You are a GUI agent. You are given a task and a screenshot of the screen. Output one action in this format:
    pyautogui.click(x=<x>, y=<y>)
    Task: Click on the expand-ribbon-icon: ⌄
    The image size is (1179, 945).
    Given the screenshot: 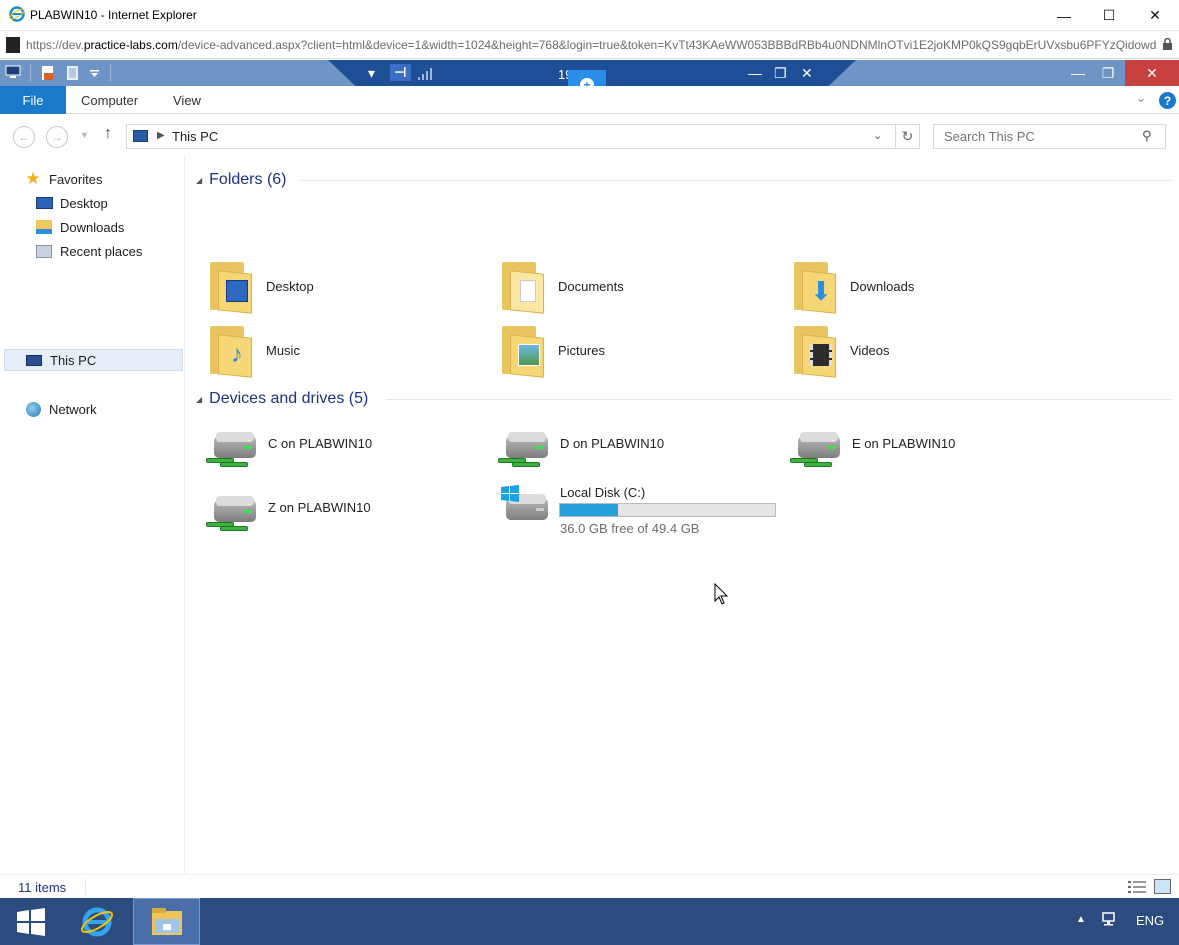 What is the action you would take?
    pyautogui.click(x=1141, y=98)
    